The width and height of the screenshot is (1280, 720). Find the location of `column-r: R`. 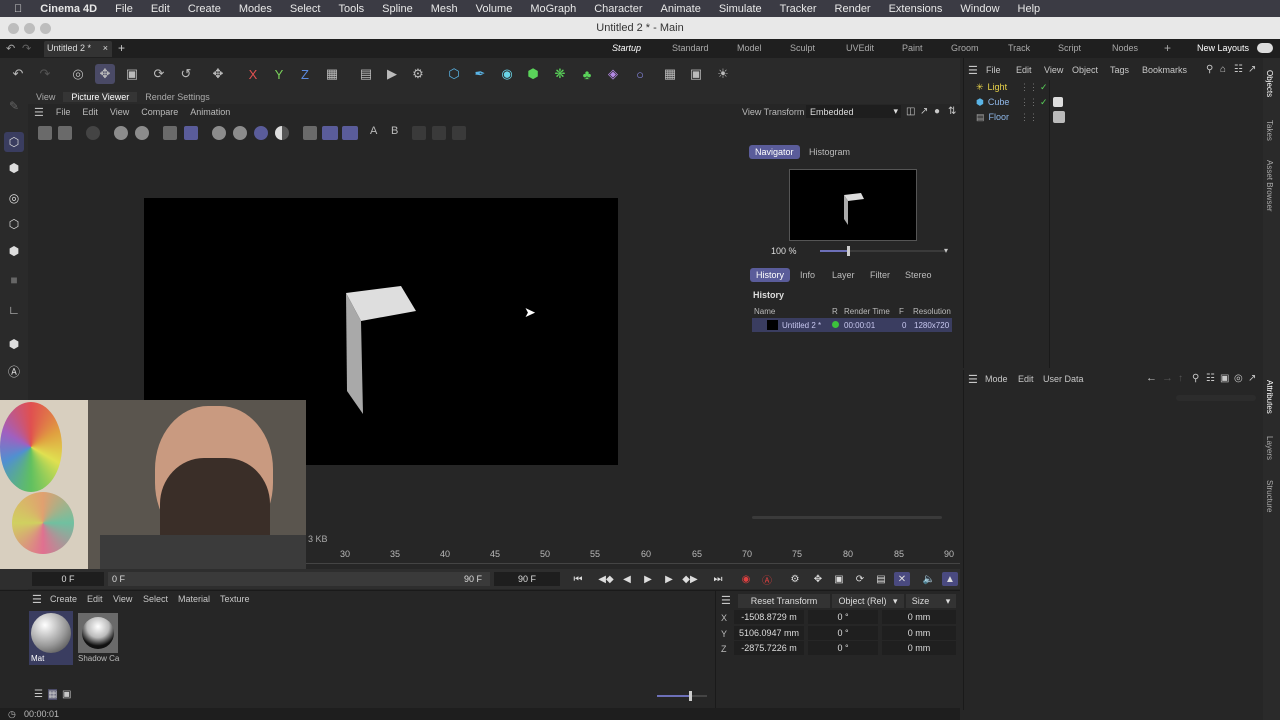

column-r: R is located at coordinates (835, 311).